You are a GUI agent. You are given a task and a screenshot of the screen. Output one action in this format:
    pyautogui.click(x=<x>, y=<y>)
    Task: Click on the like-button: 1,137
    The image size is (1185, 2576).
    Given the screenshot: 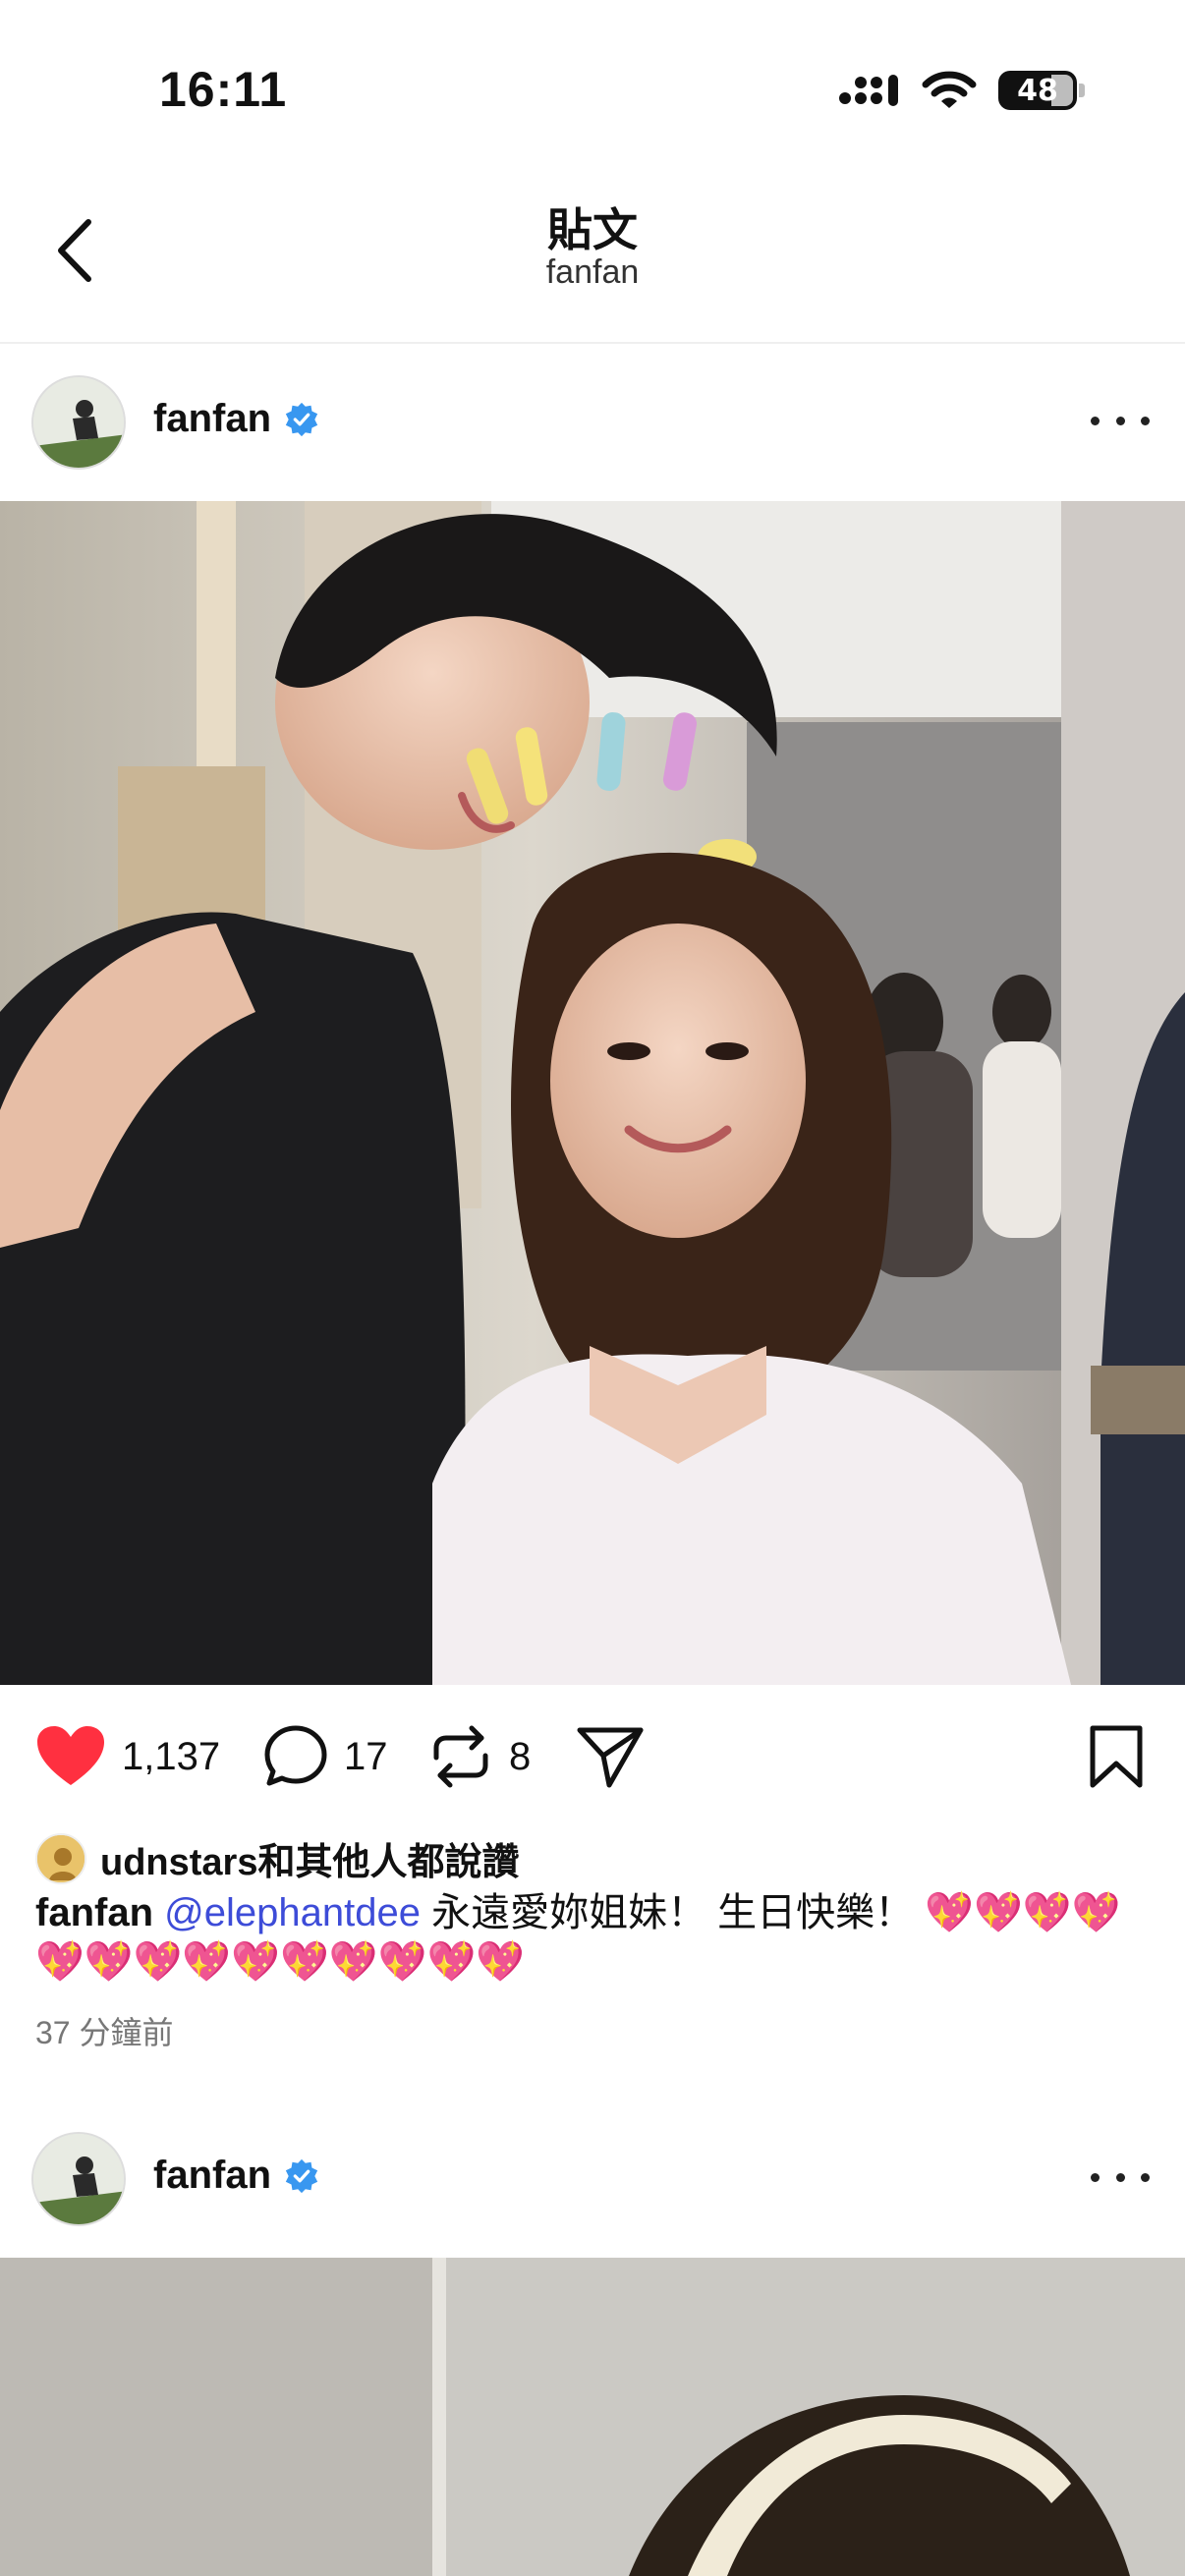 What is the action you would take?
    pyautogui.click(x=128, y=1756)
    